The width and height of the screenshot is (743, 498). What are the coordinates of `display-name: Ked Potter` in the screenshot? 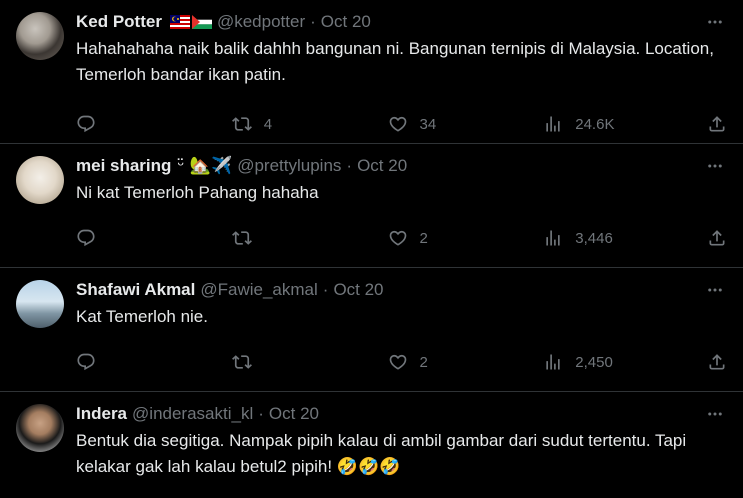 It's located at (119, 22).